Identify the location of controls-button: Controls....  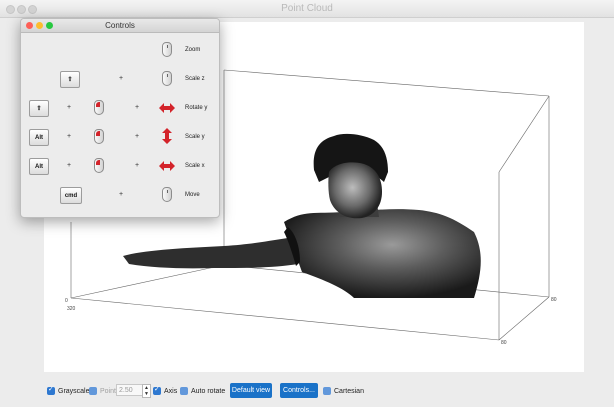
(299, 390).